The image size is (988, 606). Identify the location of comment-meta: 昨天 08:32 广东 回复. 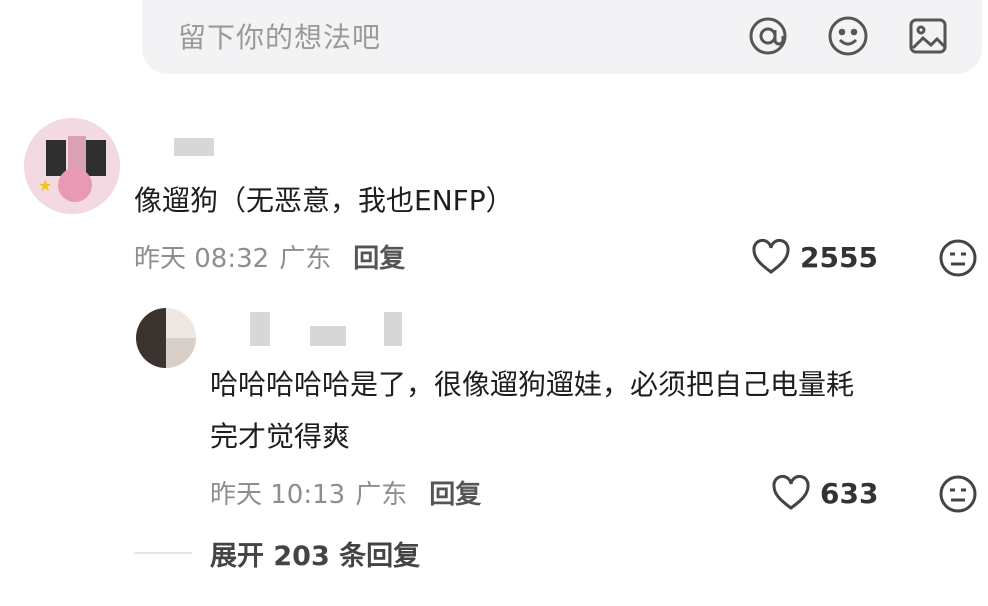
(269, 256).